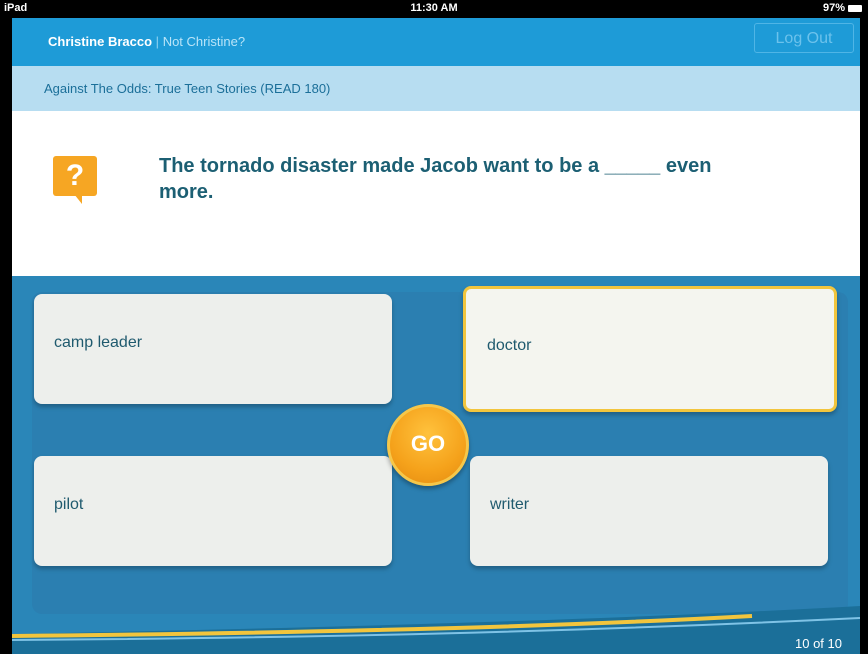 This screenshot has width=868, height=654. What do you see at coordinates (428, 445) in the screenshot?
I see `go-button: GO` at bounding box center [428, 445].